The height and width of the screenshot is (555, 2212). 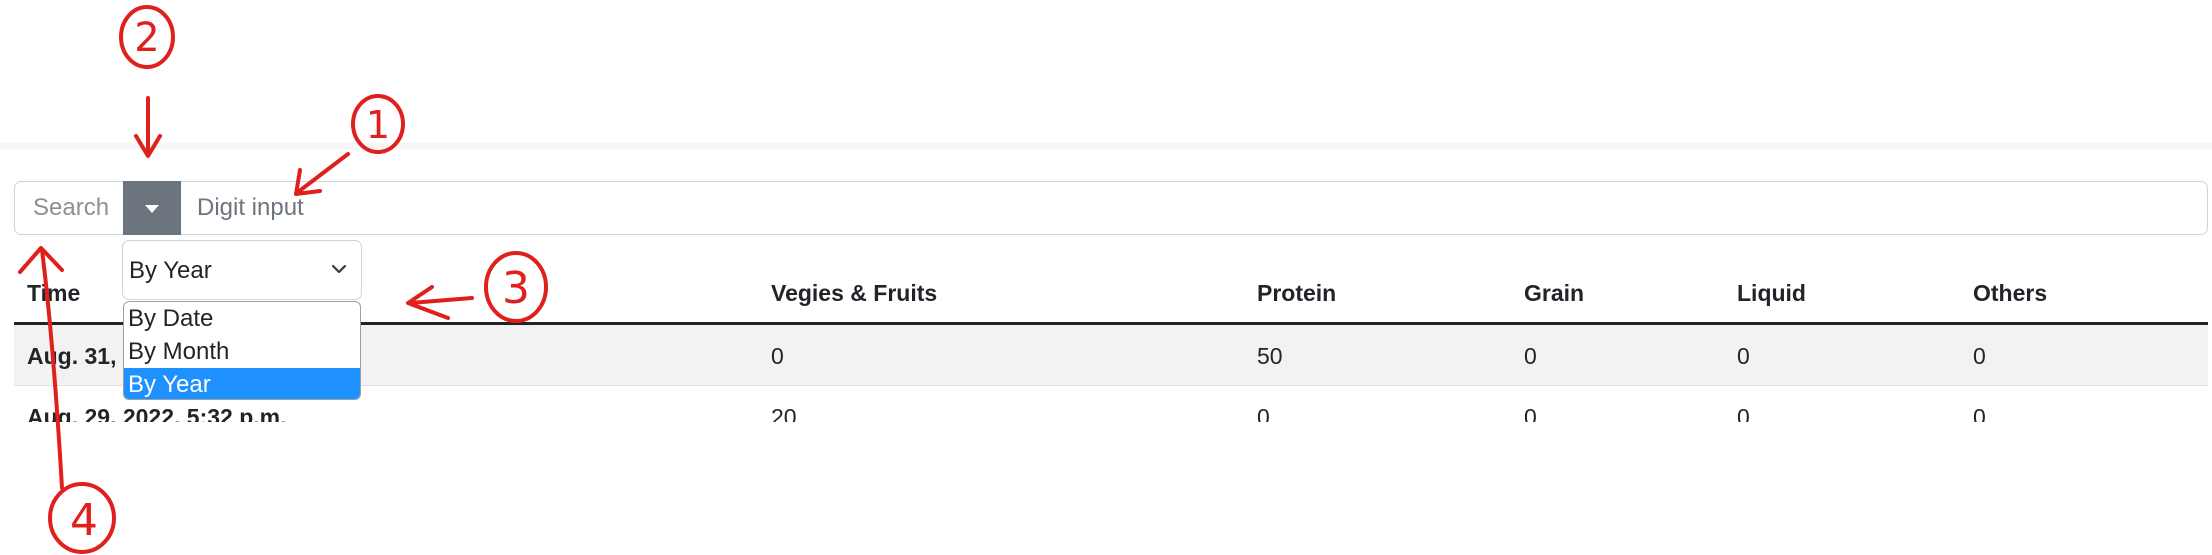 I want to click on option-by-date: By Date, so click(x=242, y=318).